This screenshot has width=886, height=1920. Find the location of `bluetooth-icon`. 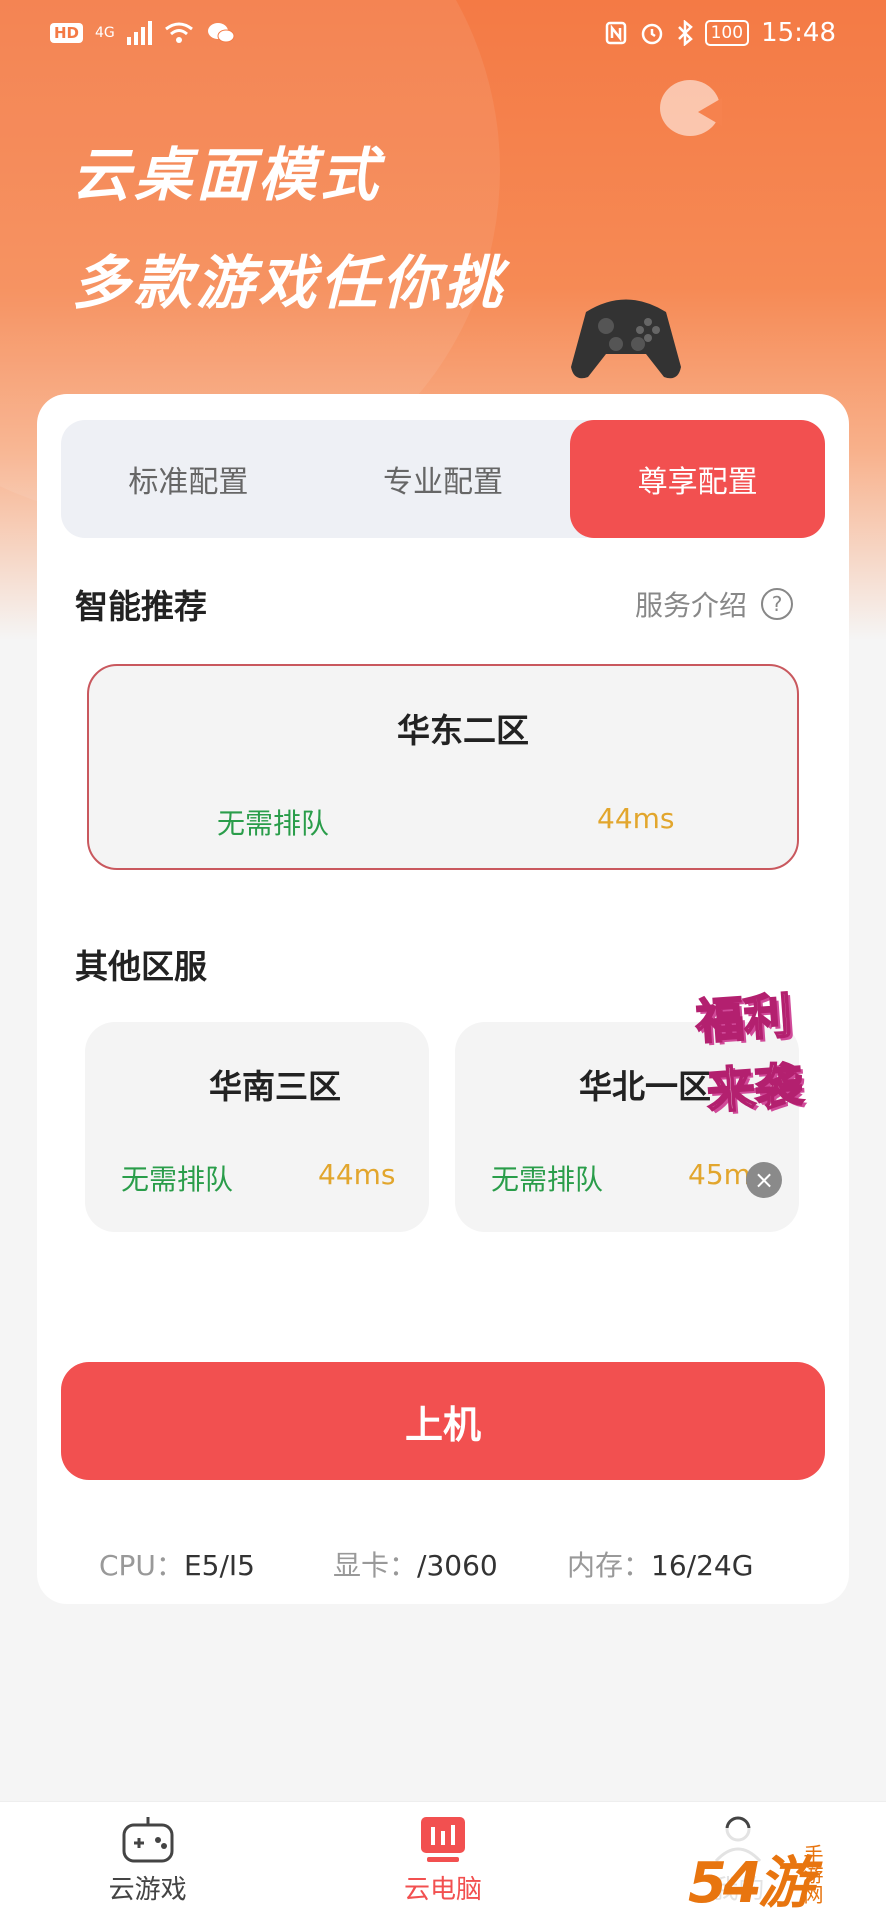

bluetooth-icon is located at coordinates (685, 33).